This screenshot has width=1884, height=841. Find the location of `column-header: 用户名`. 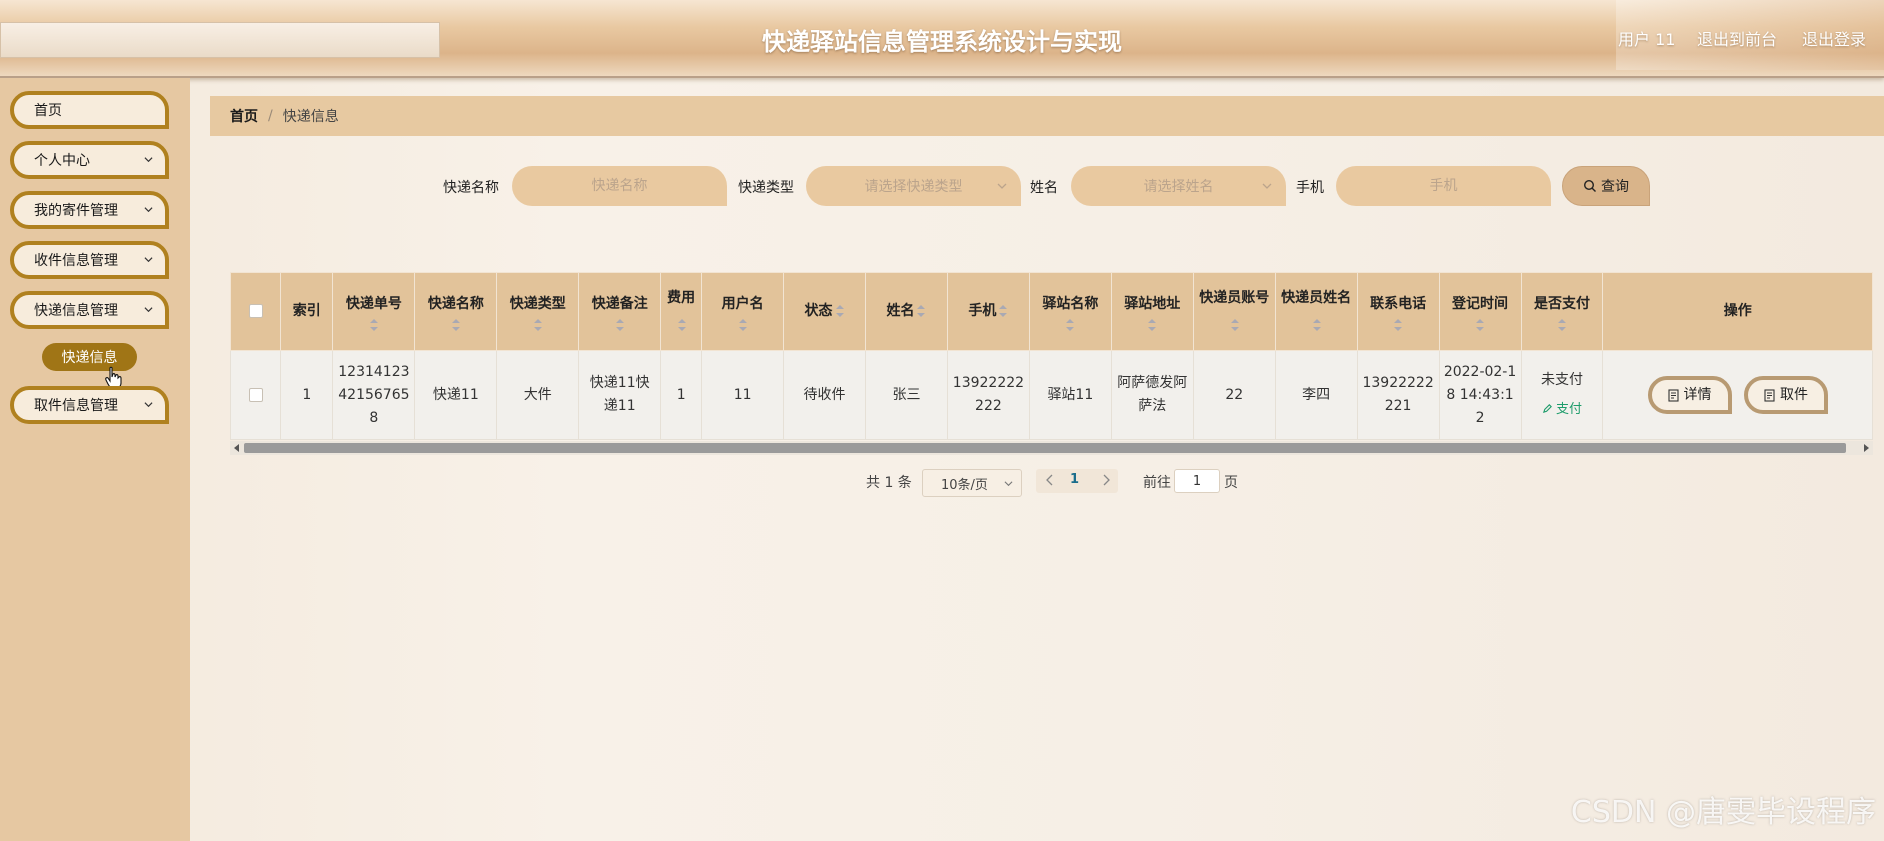

column-header: 用户名 is located at coordinates (743, 311).